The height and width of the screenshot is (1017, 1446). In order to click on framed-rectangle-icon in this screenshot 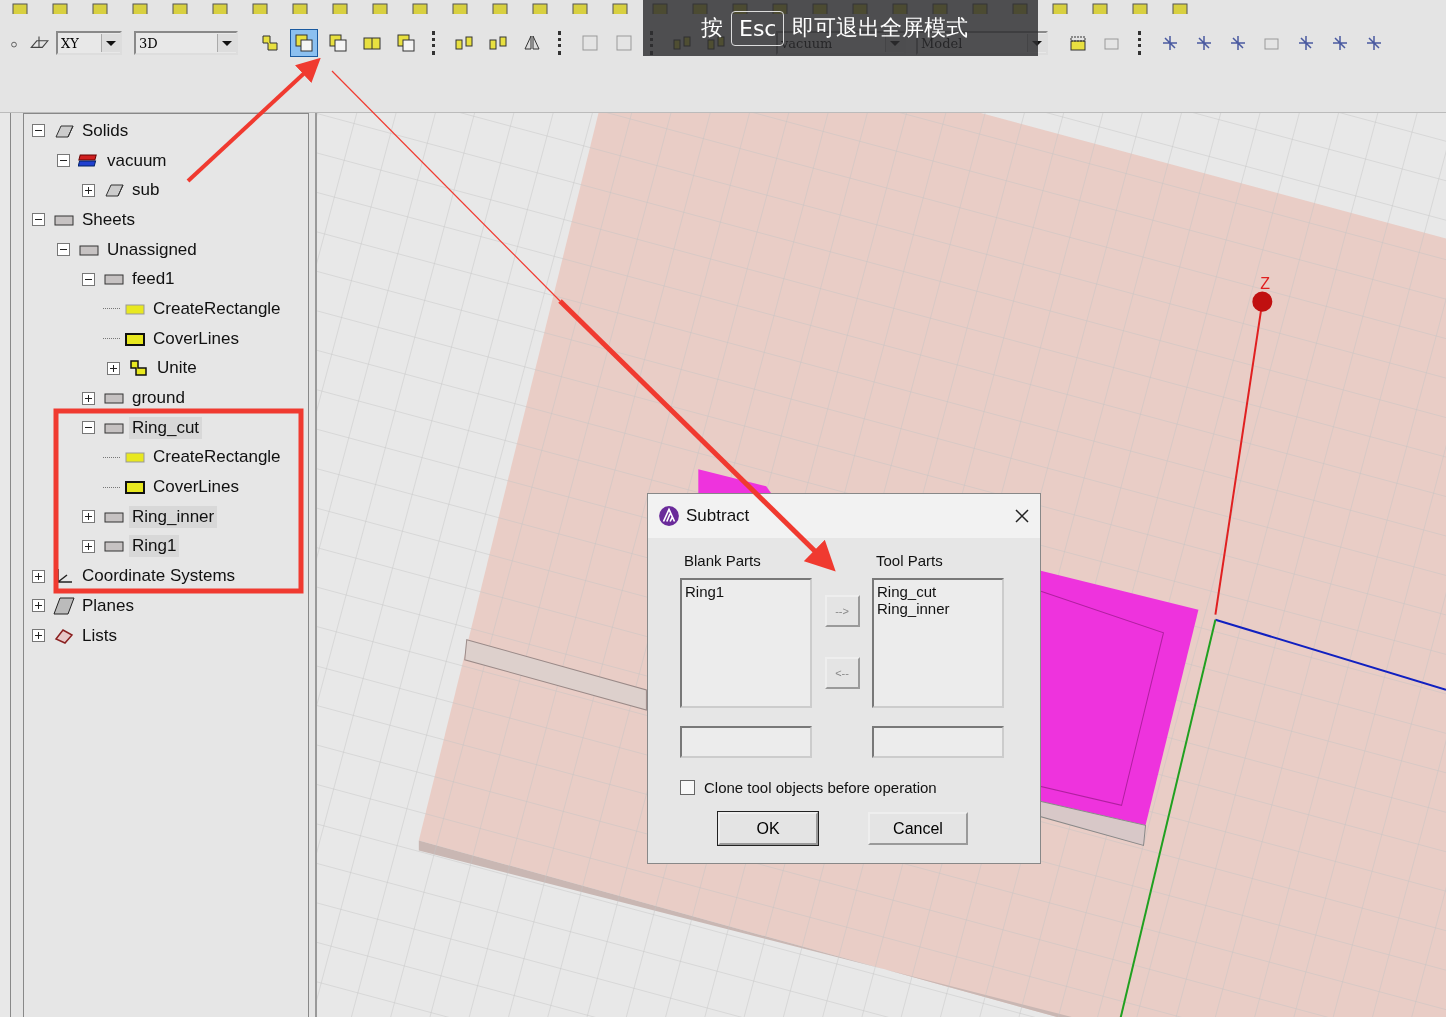, I will do `click(135, 487)`.